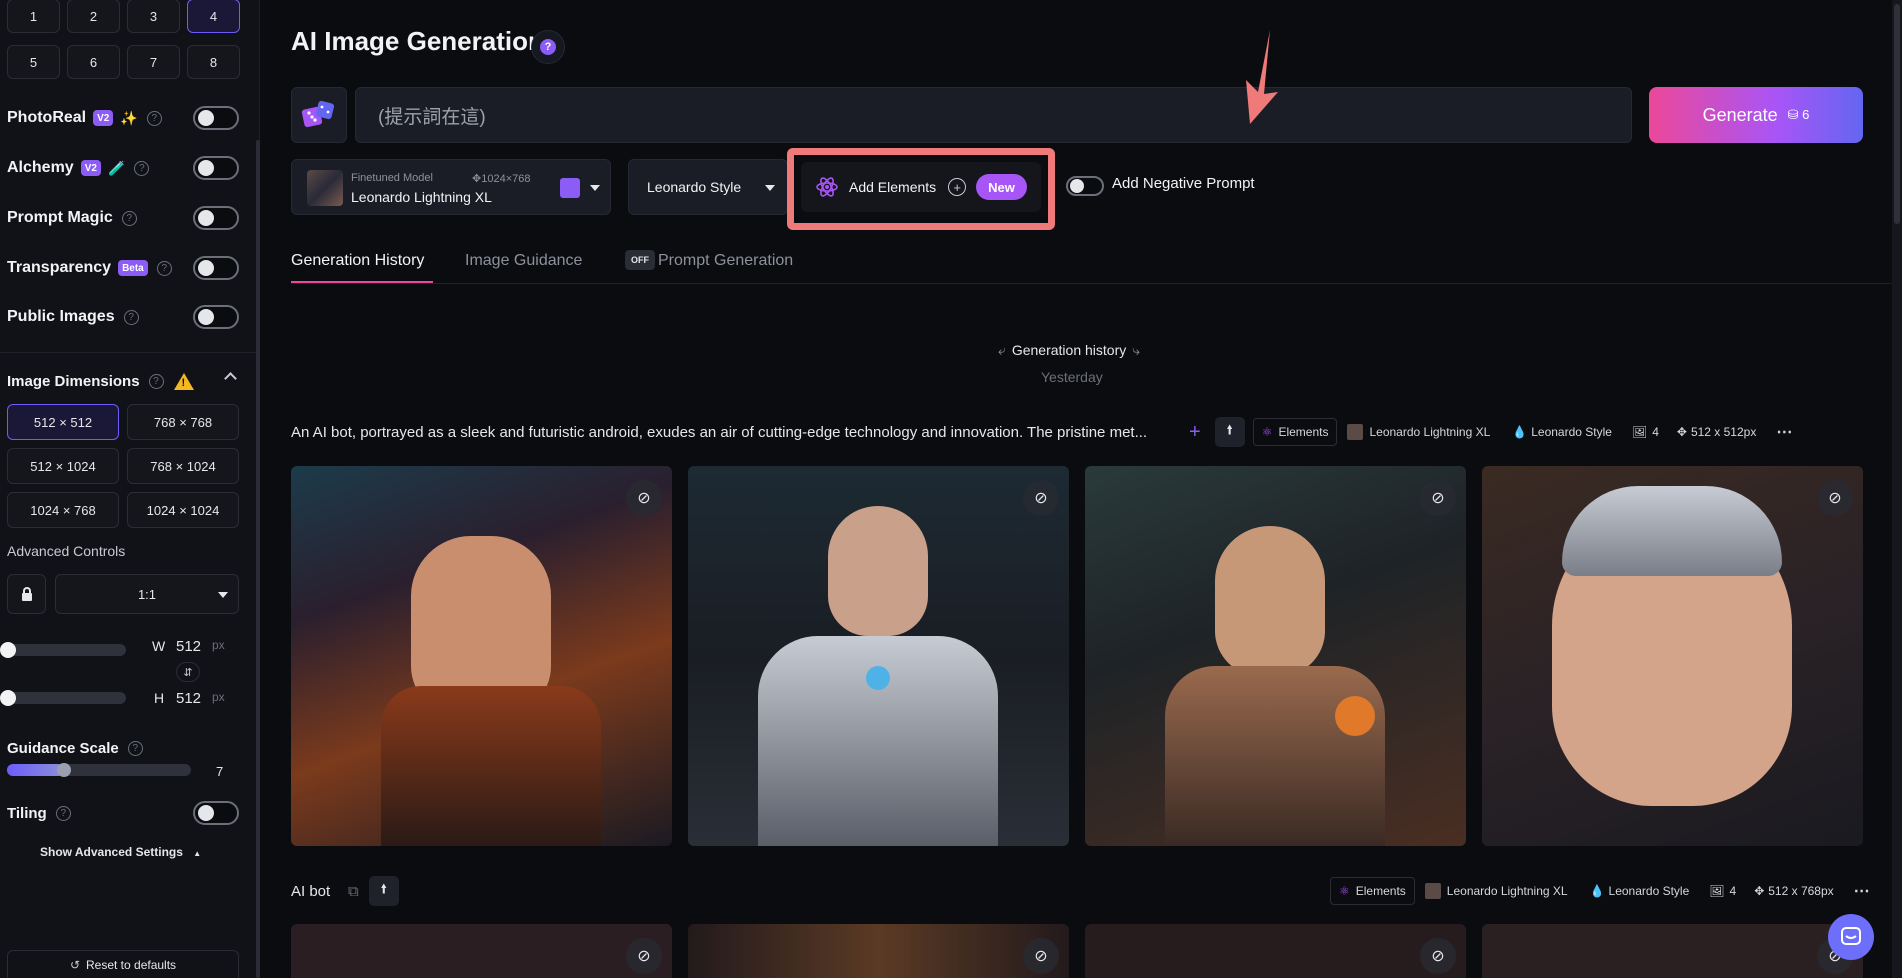 The height and width of the screenshot is (978, 1902). I want to click on generated-image-3: ⊘, so click(1275, 656).